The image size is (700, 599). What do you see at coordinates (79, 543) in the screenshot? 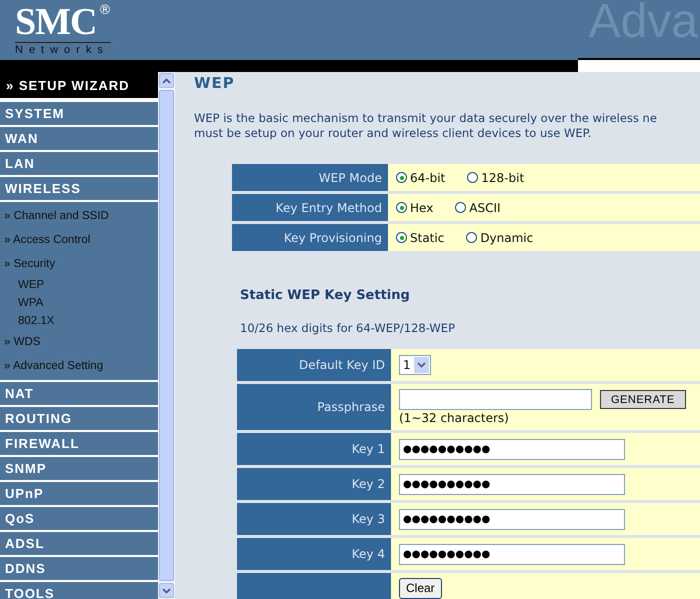
I see `menu-section: ADSL` at bounding box center [79, 543].